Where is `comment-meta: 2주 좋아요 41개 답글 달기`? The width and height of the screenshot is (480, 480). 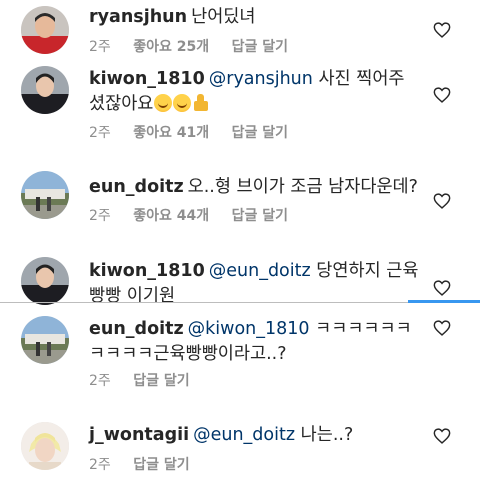
comment-meta: 2주 좋아요 41개 답글 달기 is located at coordinates (197, 132).